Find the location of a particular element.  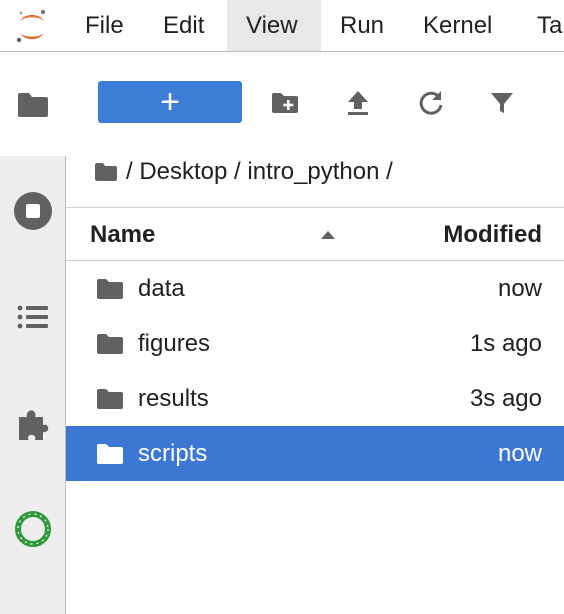

file-name: results is located at coordinates (173, 398).